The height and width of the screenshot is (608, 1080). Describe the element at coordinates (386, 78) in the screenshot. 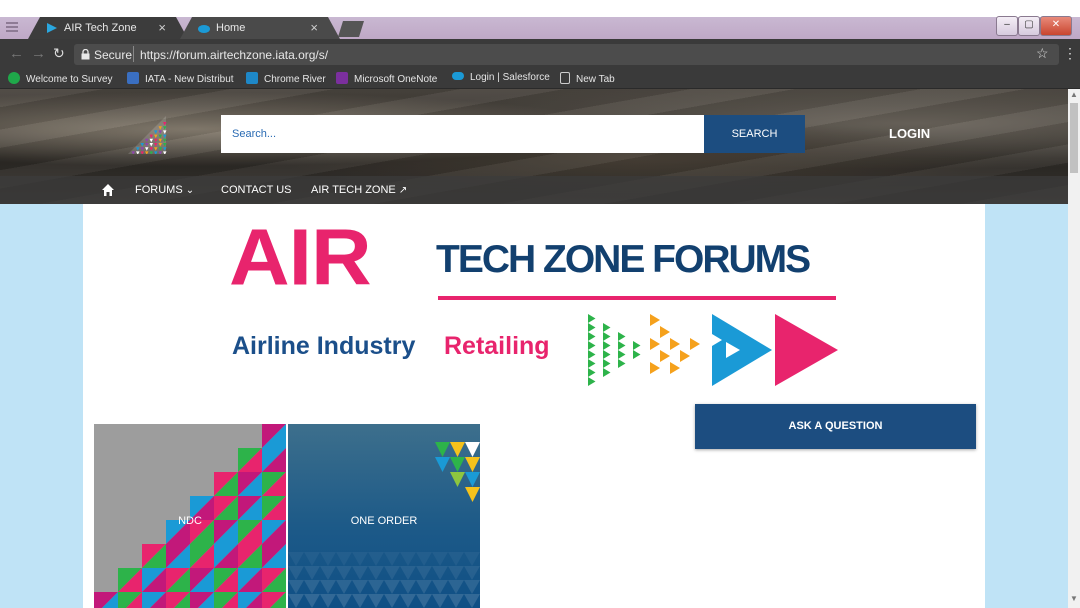

I see `bookmark-onenote: Microsoft OneNote` at that location.